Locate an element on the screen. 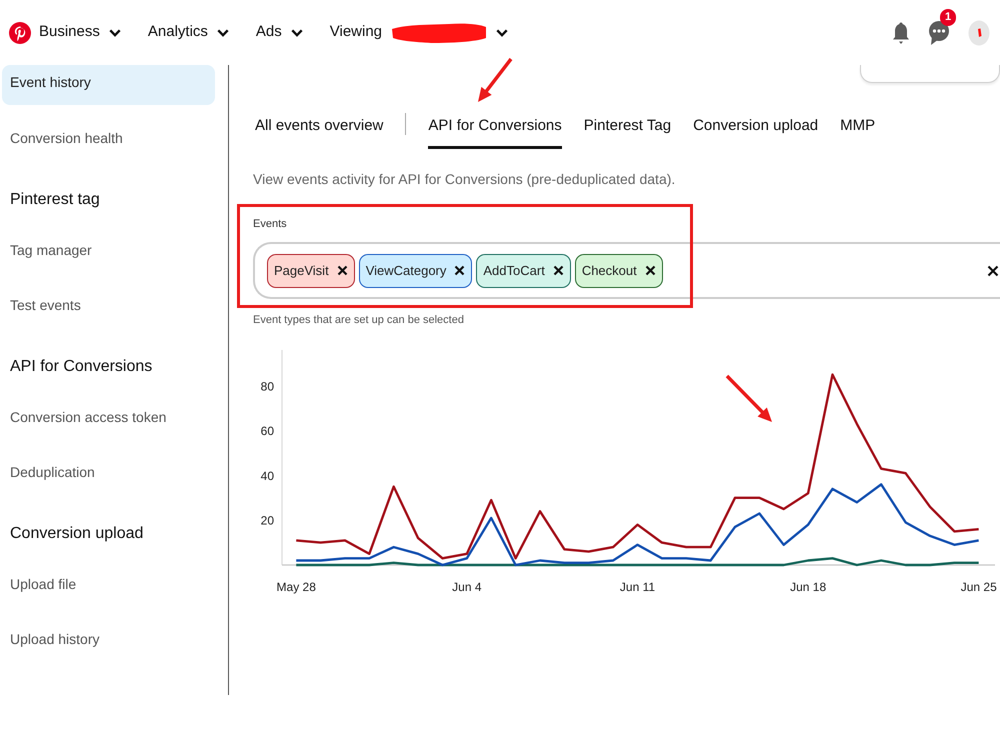  helper-text: Event types that are set up can be selected is located at coordinates (359, 320).